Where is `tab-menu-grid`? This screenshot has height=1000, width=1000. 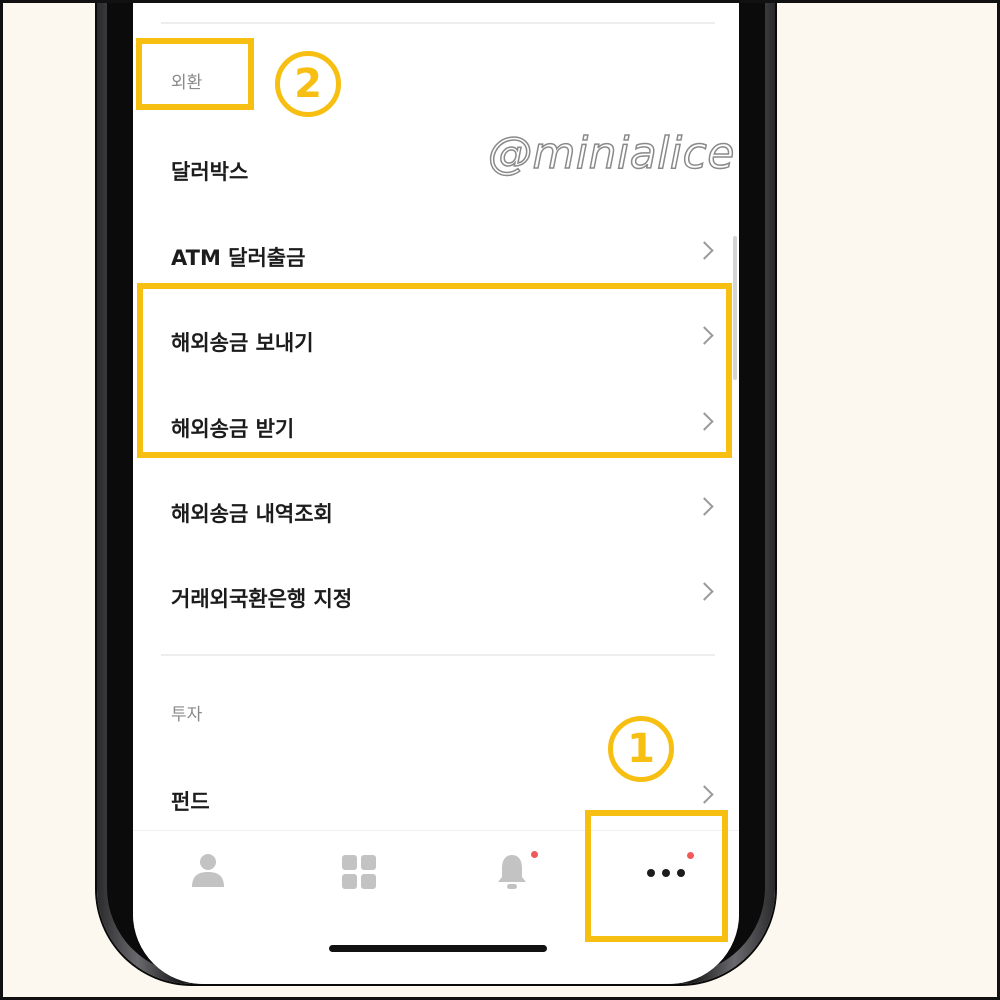
tab-menu-grid is located at coordinates (358, 876).